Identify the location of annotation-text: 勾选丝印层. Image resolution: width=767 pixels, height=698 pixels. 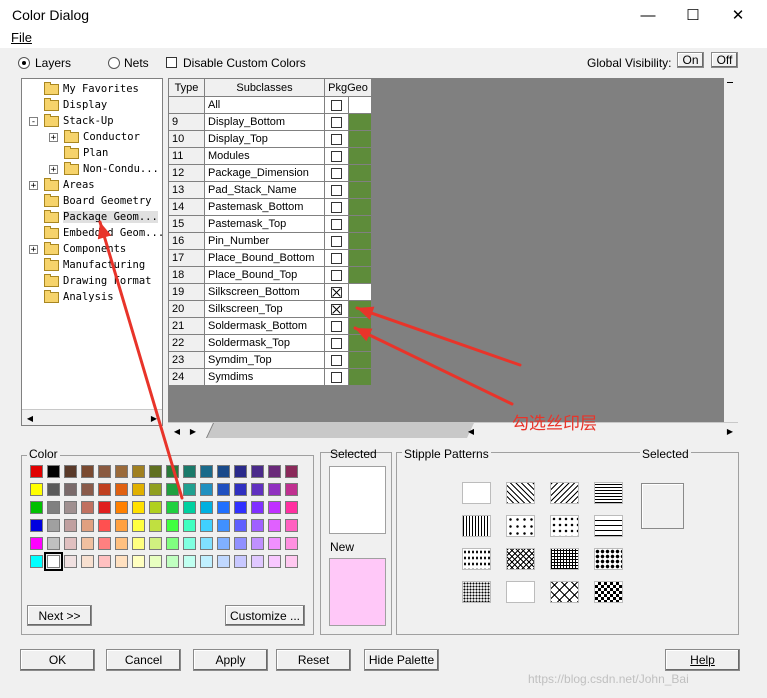
(554, 423).